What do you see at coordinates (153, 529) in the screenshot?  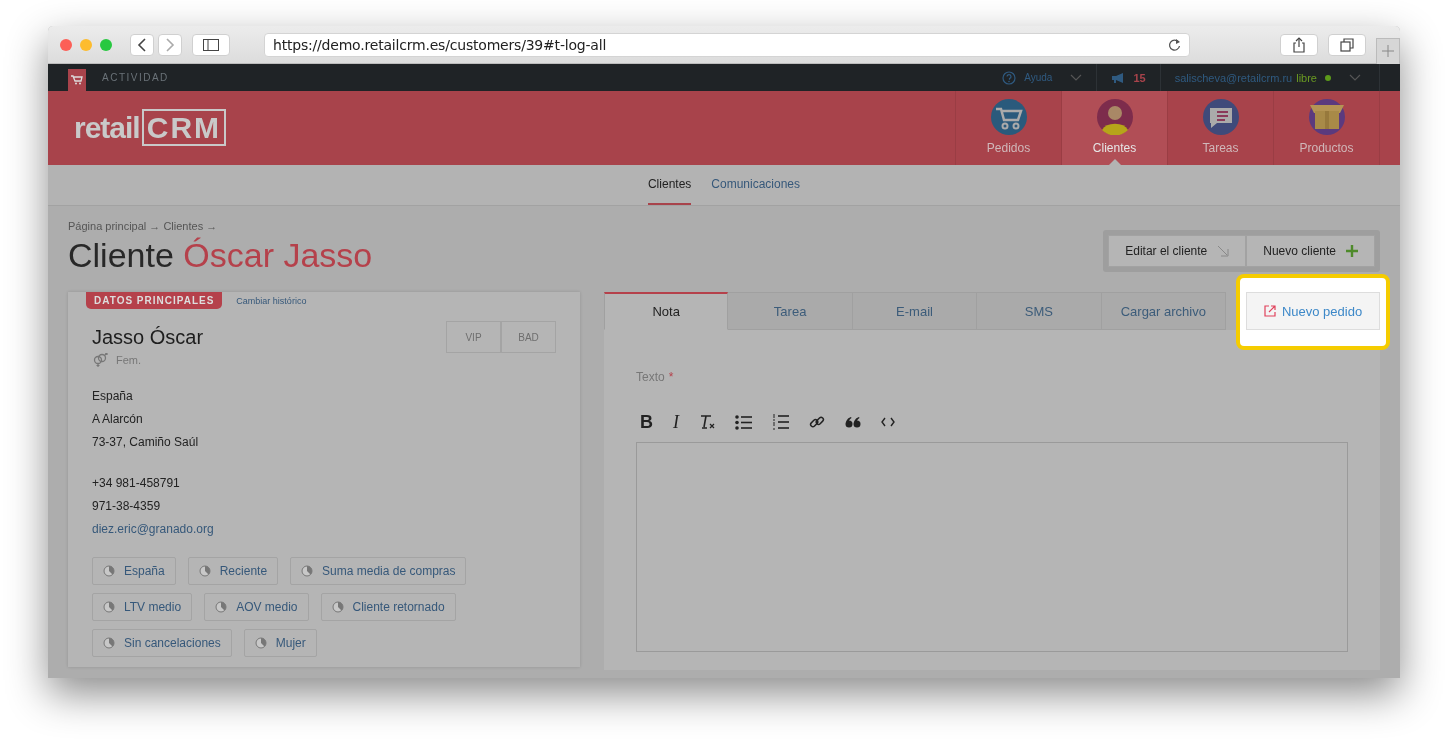 I see `email-link: diez.eric@granado.org` at bounding box center [153, 529].